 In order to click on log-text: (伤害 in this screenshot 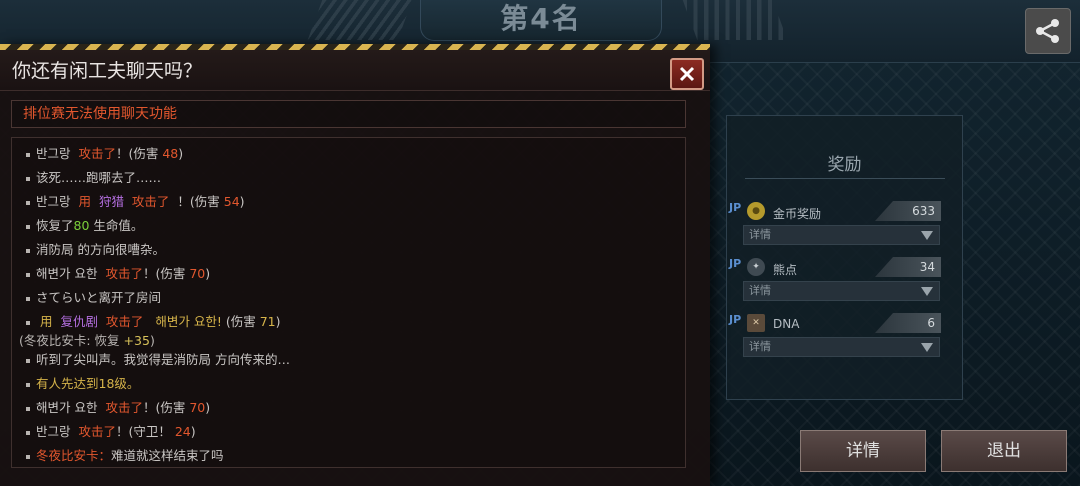, I will do `click(240, 321)`.